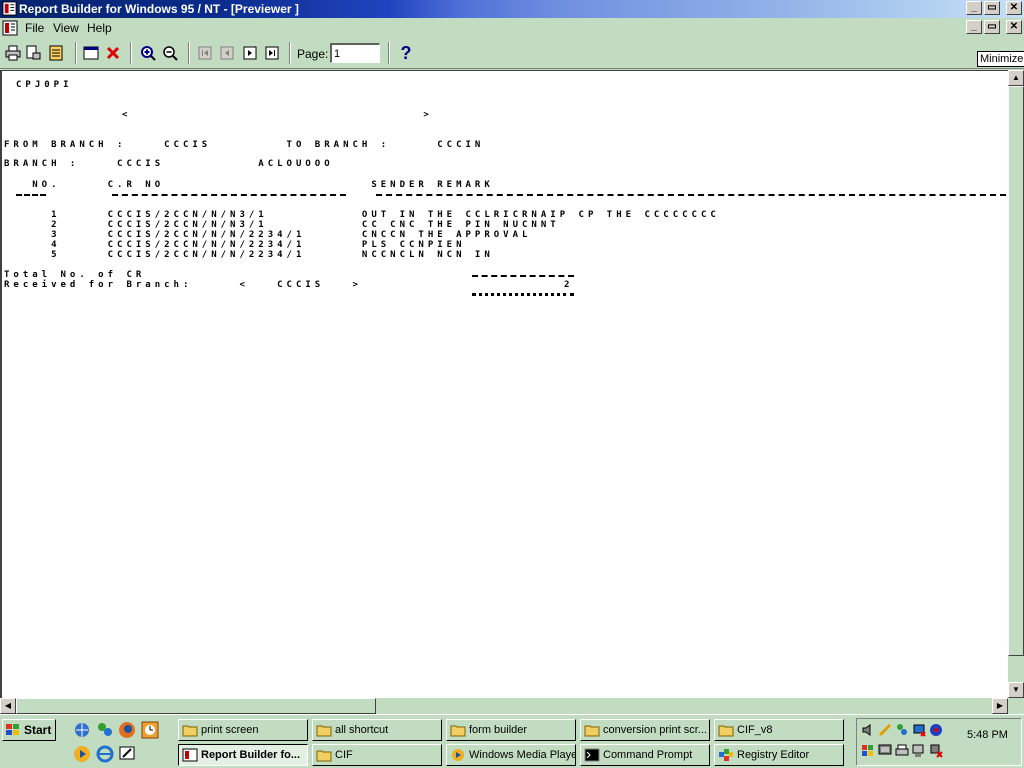 The image size is (1024, 768). What do you see at coordinates (1016, 690) in the screenshot?
I see `scroll-down-button: ▼` at bounding box center [1016, 690].